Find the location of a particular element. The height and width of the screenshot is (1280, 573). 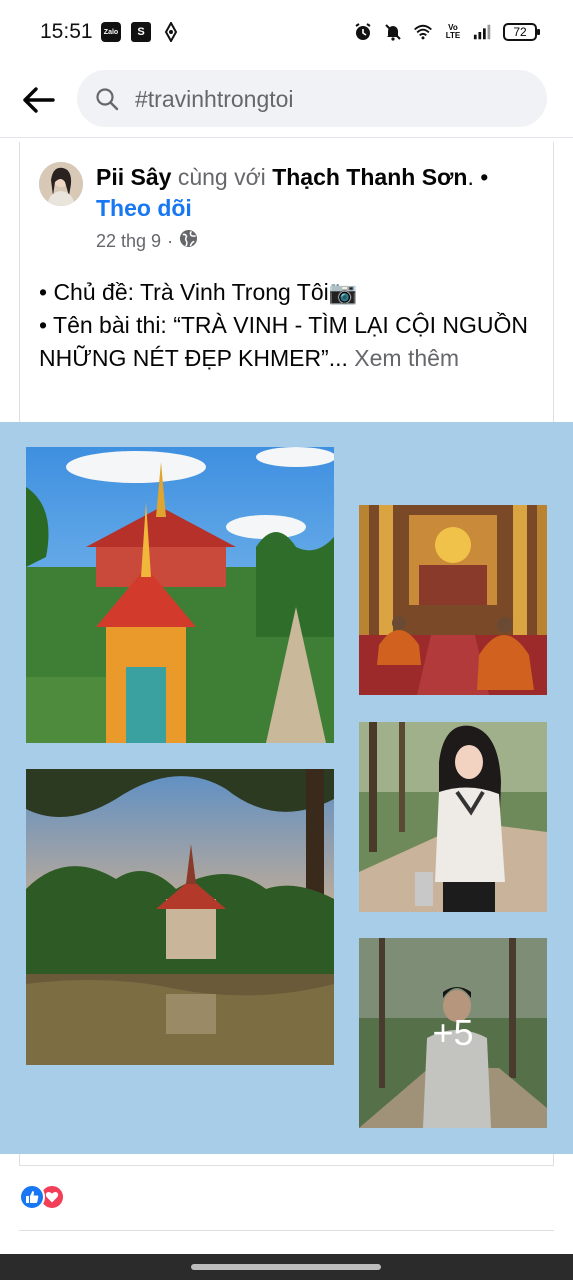

photo-pagoda is located at coordinates (180, 595).